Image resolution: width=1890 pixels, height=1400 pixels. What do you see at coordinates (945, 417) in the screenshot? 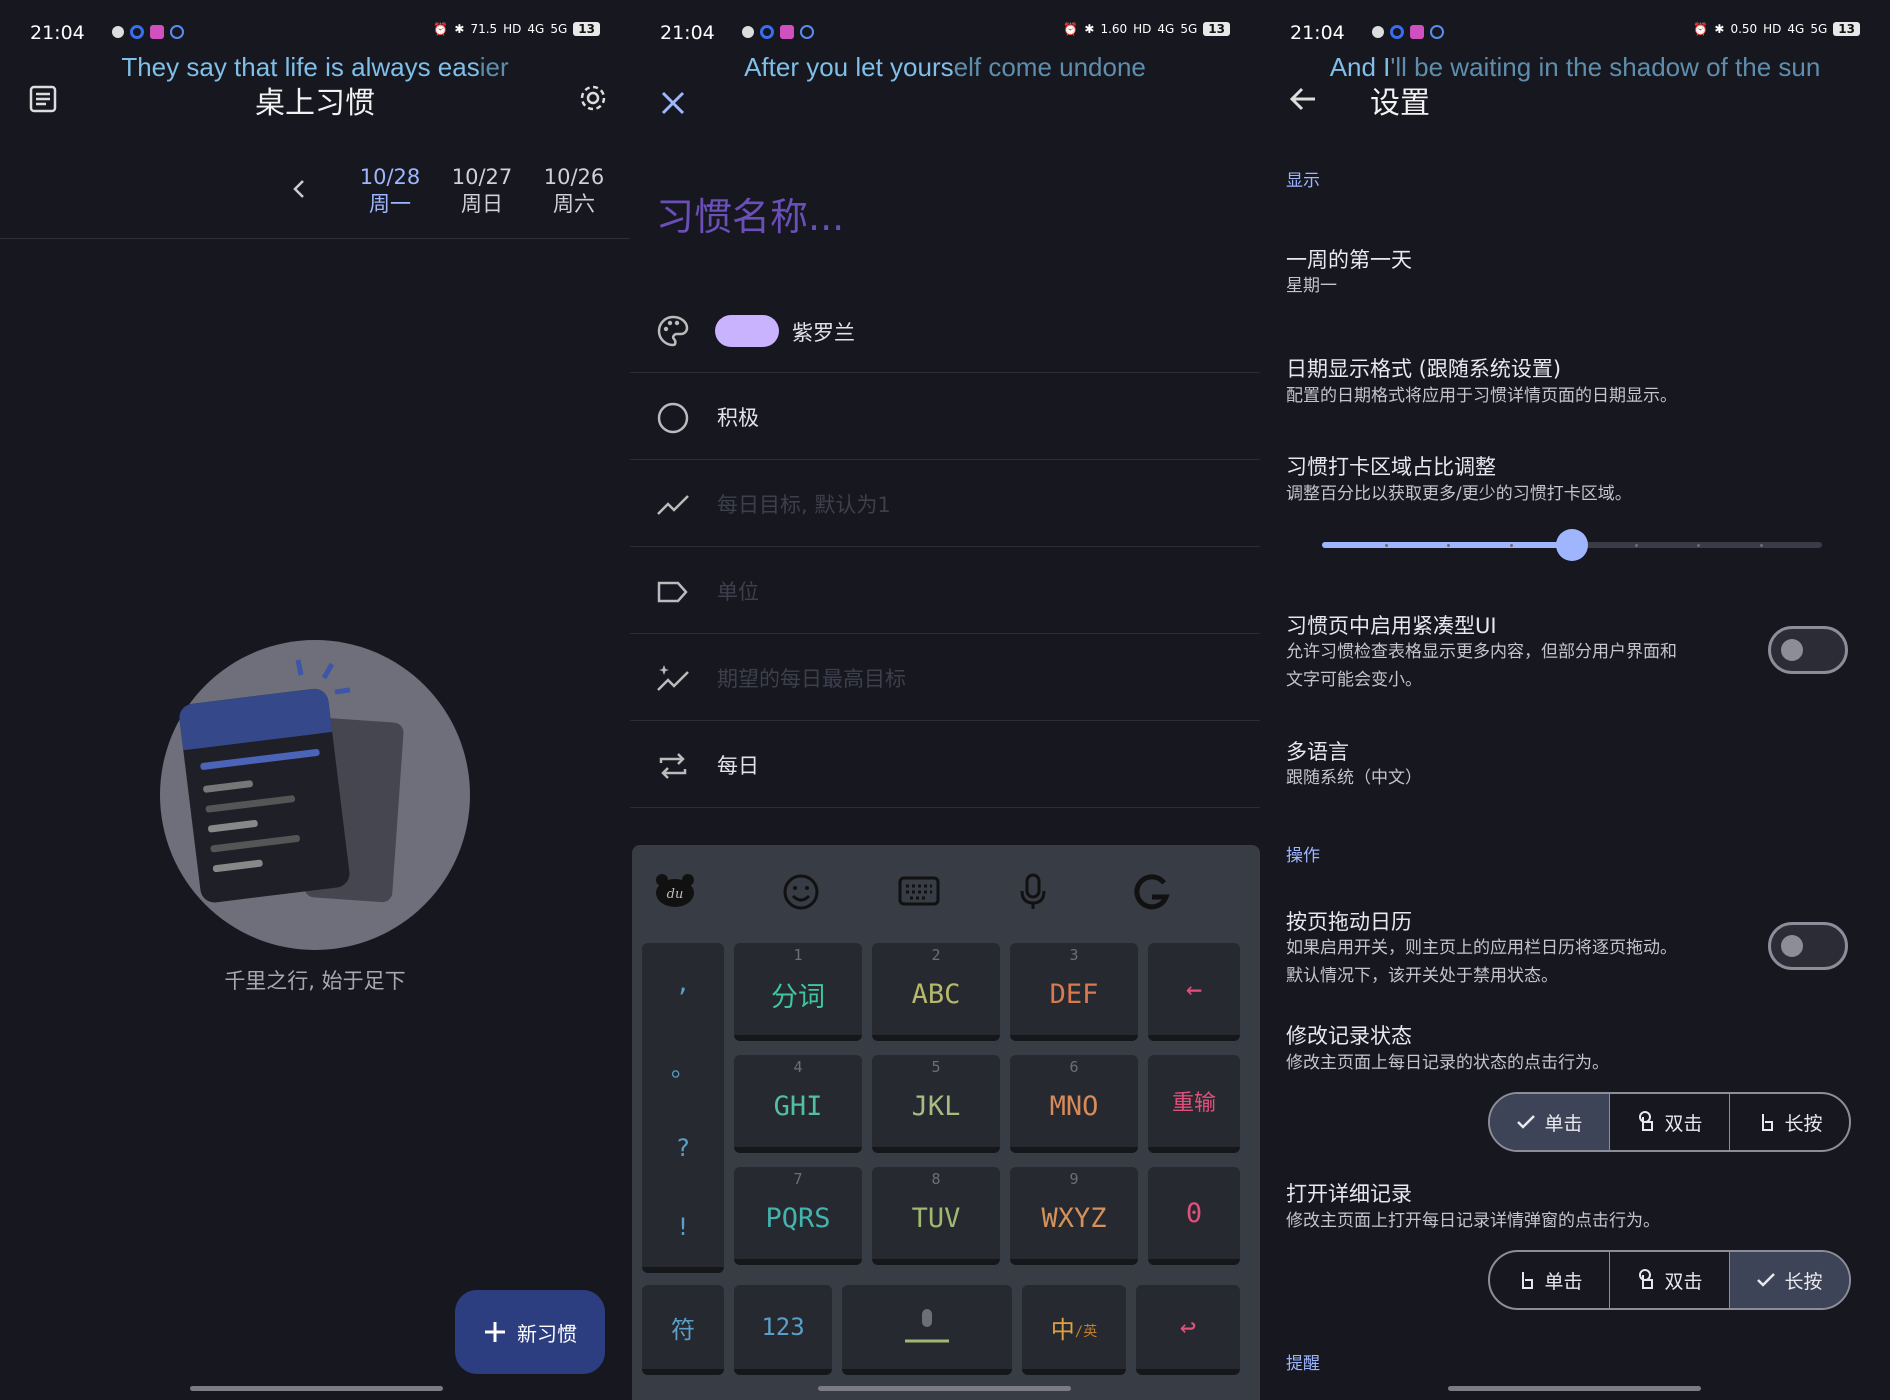
I see `habit-type-row: 积极` at bounding box center [945, 417].